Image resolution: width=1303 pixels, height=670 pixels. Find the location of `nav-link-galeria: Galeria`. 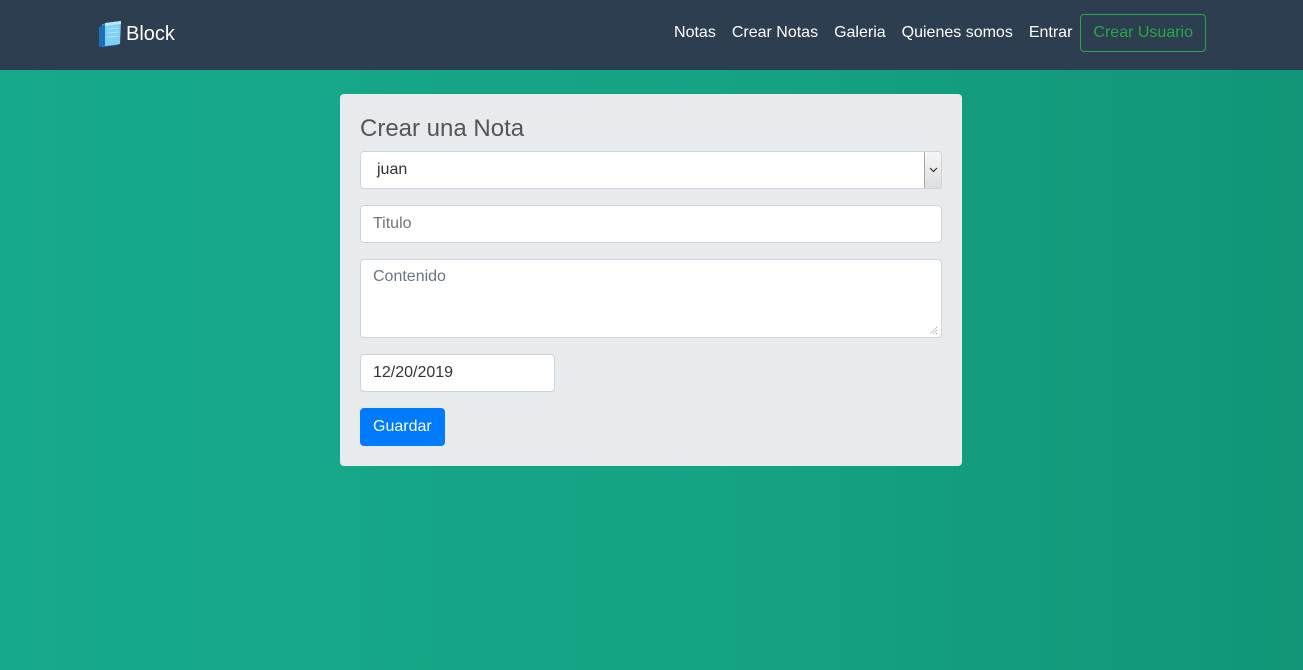

nav-link-galeria: Galeria is located at coordinates (860, 33).